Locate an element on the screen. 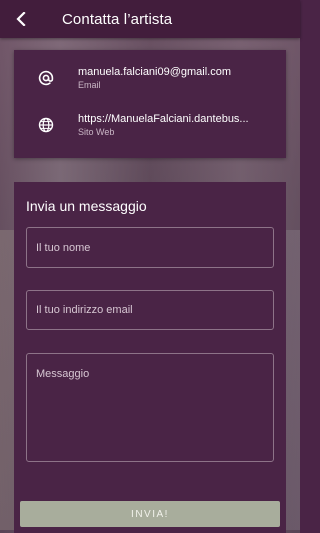 The image size is (320, 533). app-bar: Contatta l’artista is located at coordinates (150, 19).